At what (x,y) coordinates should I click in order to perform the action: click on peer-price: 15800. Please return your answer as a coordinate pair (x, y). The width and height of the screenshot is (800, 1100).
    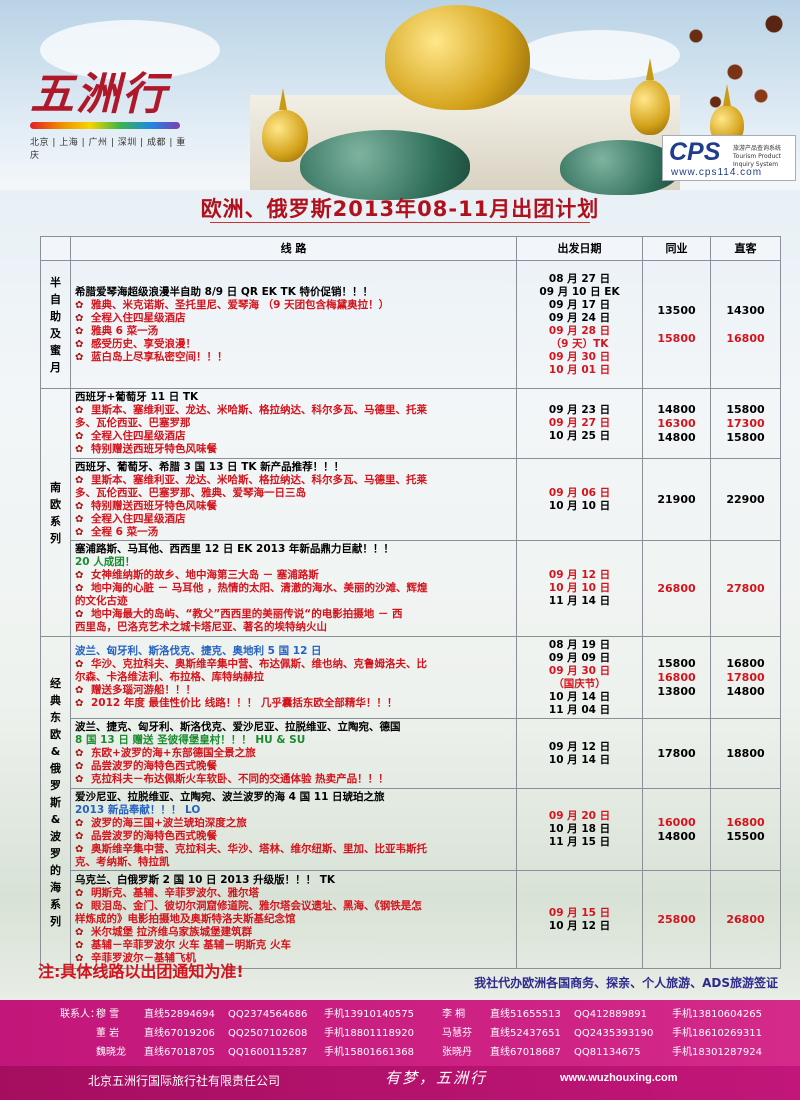
    Looking at the image, I should click on (676, 663).